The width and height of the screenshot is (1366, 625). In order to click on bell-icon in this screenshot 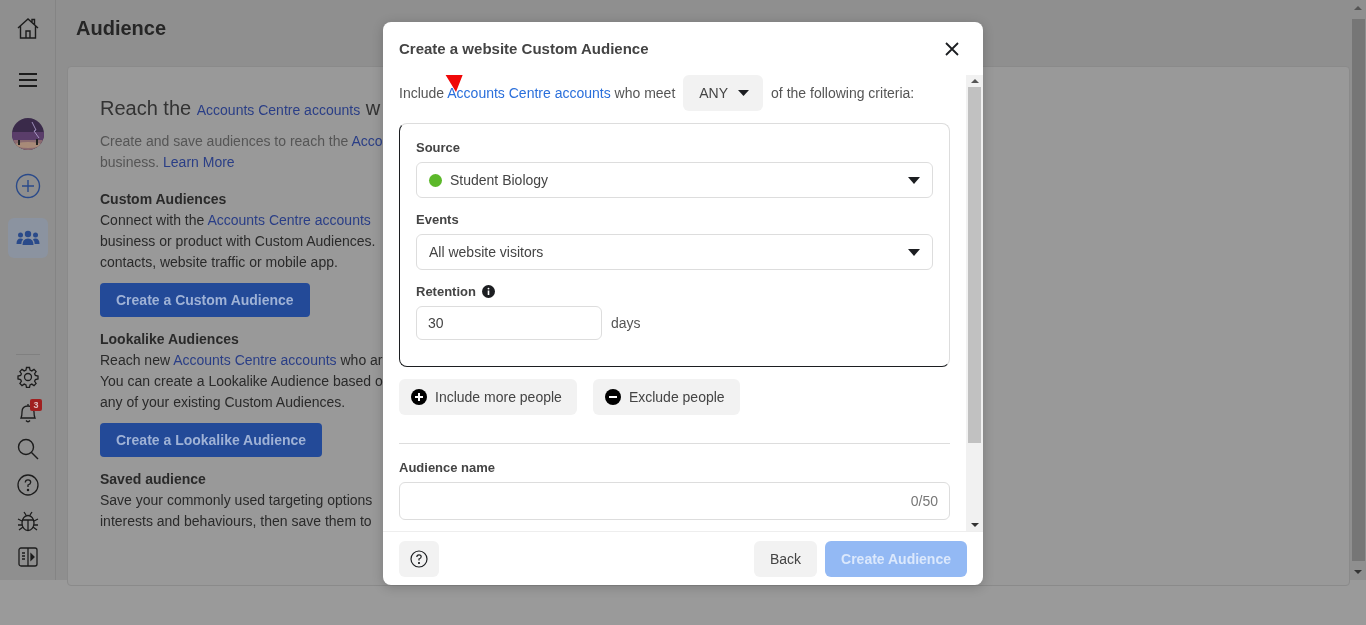, I will do `click(27, 413)`.